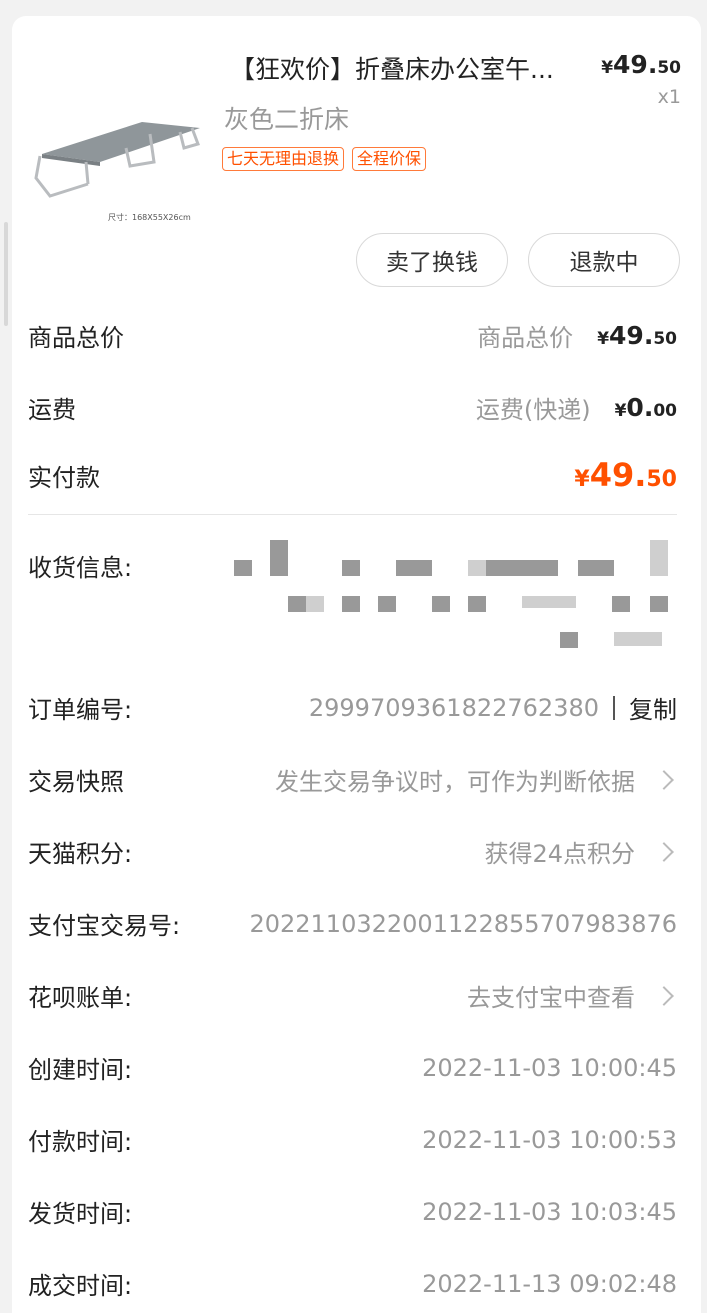 Image resolution: width=707 pixels, height=1313 pixels. Describe the element at coordinates (453, 707) in the screenshot. I see `order-number-value: 2999709361822762380` at that location.